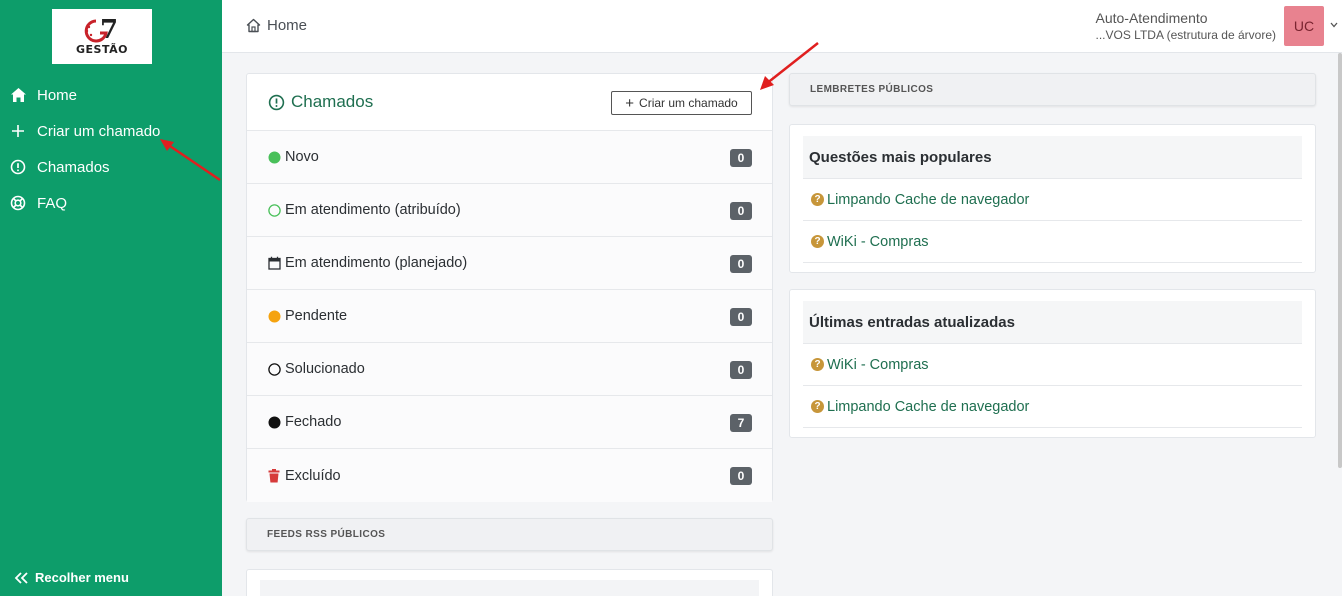  What do you see at coordinates (274, 369) in the screenshot?
I see `status-solved-icon` at bounding box center [274, 369].